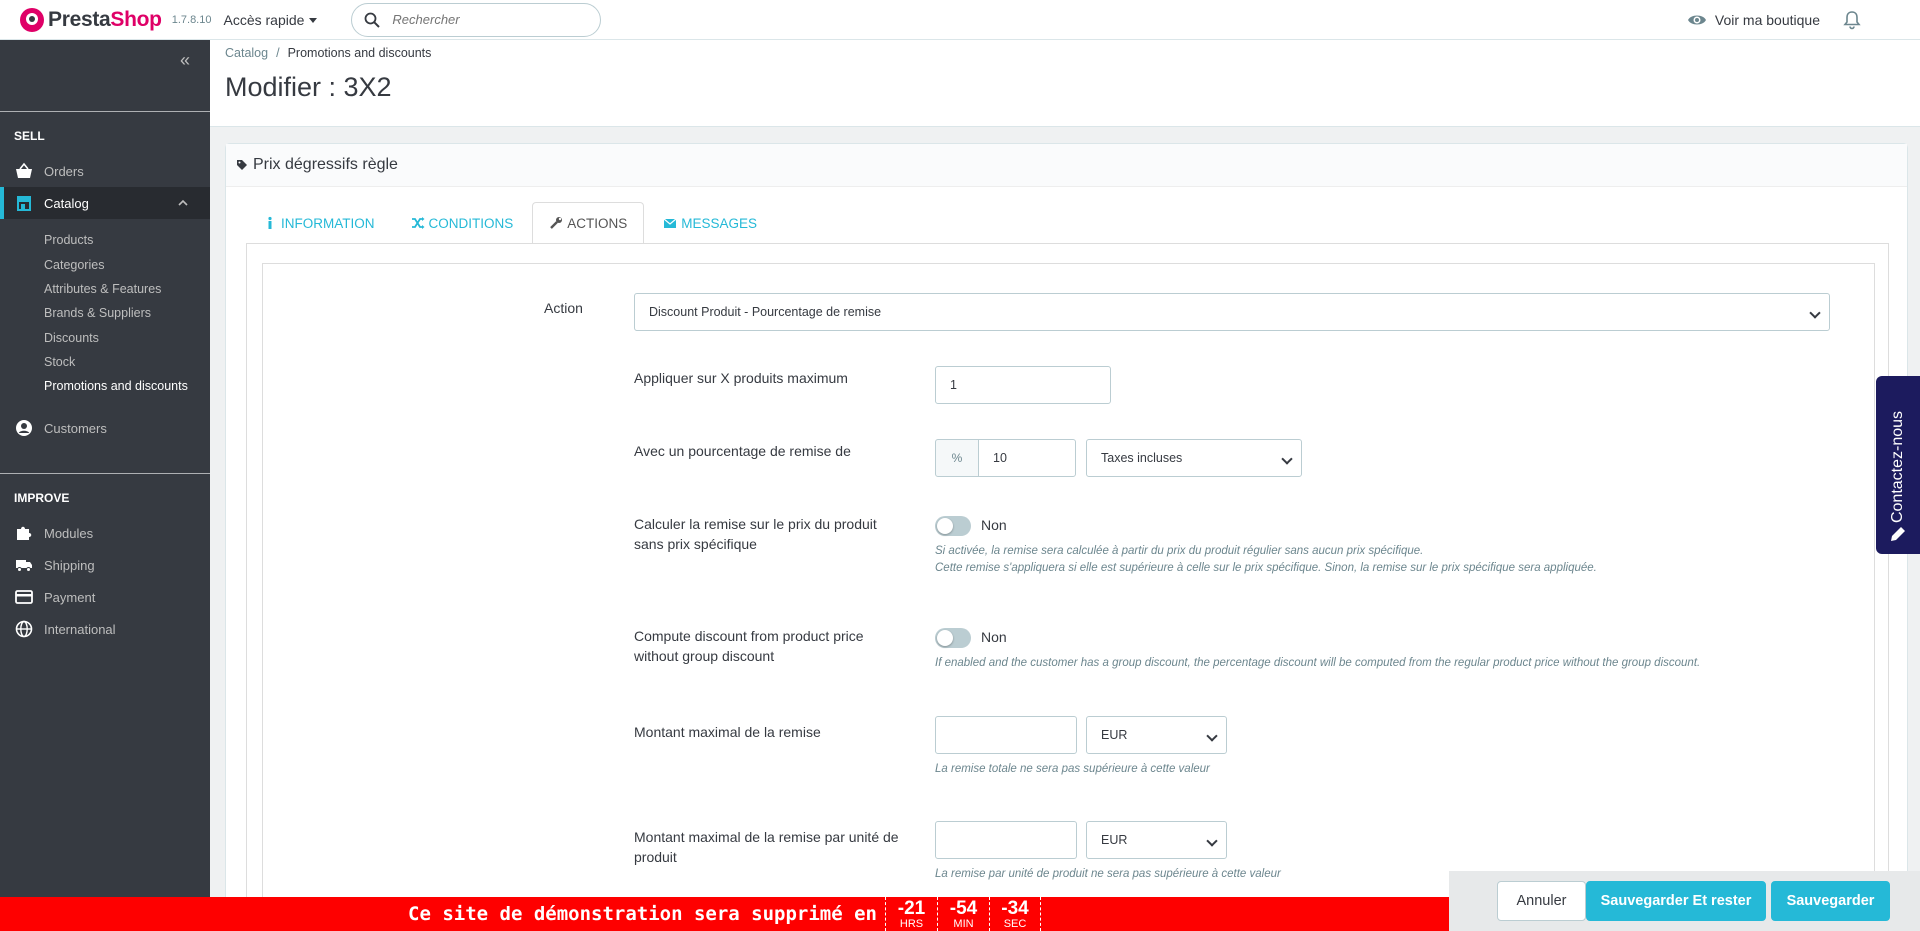  I want to click on sidebar-item-catalog: Catalog, so click(105, 203).